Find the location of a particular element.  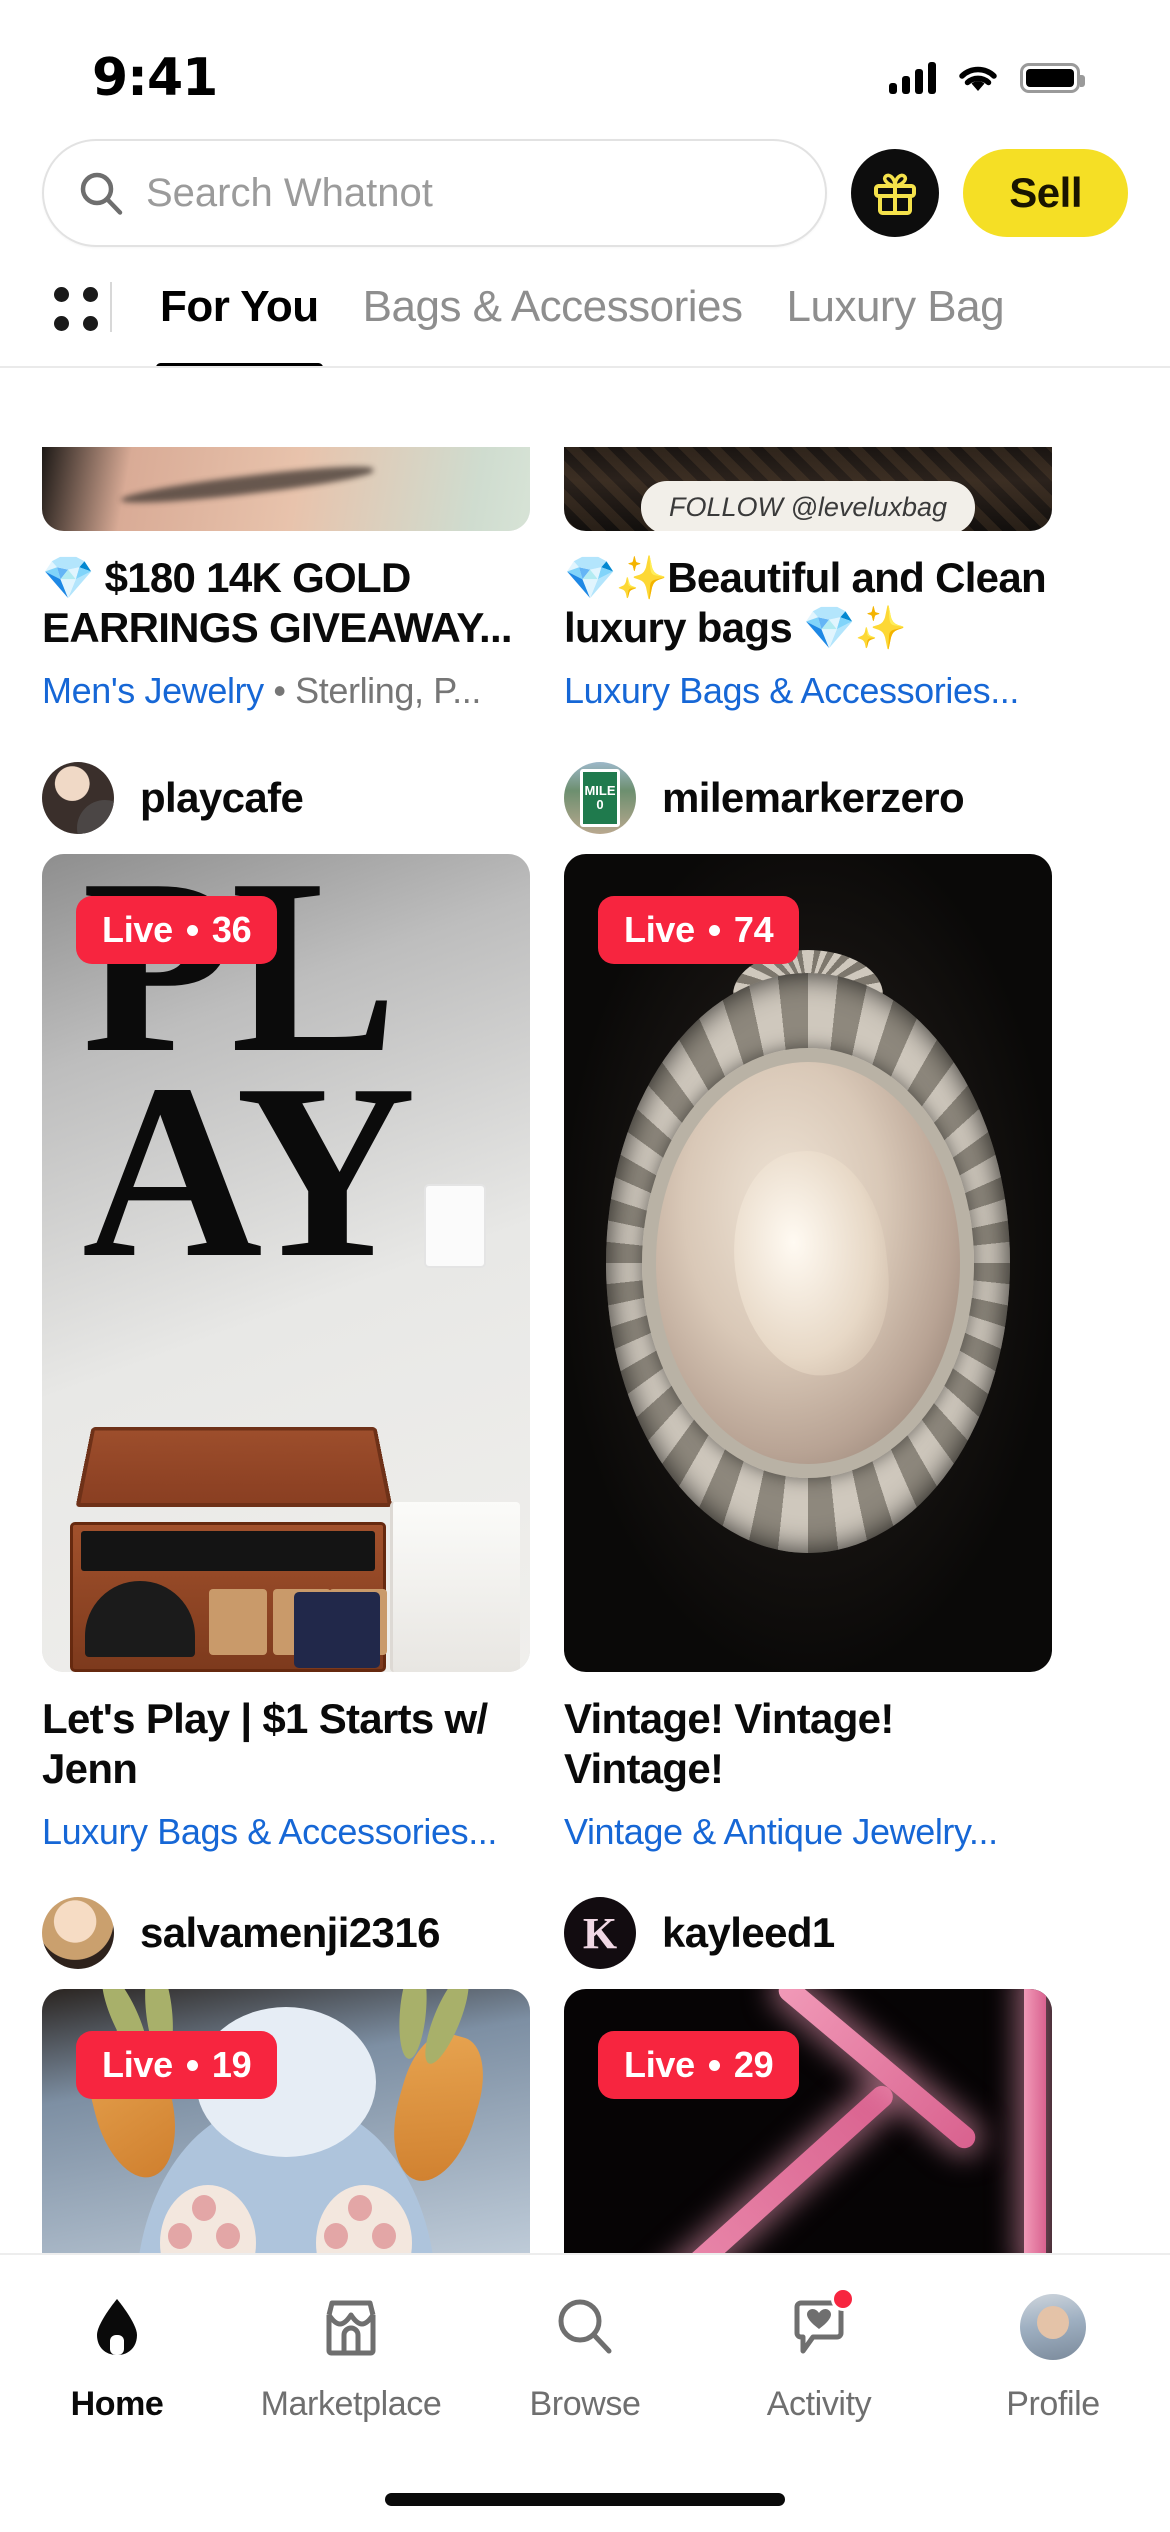

tab-home-label: Home is located at coordinates (117, 2404).